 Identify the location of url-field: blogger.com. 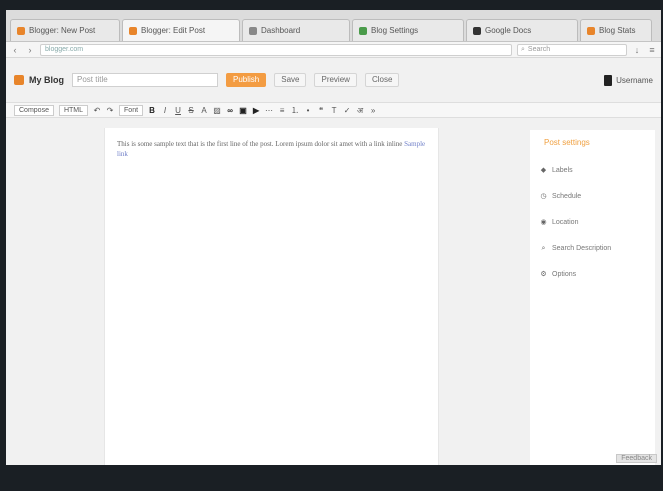
(276, 49).